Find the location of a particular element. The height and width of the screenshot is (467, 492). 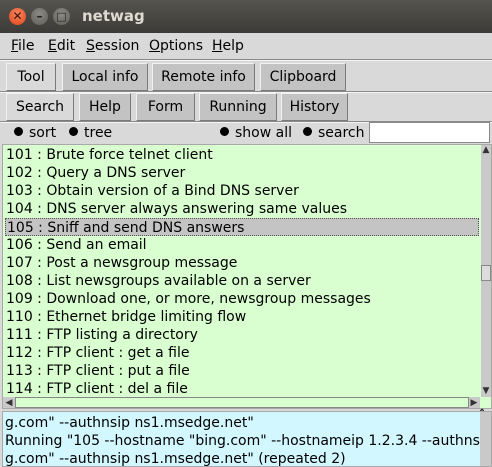

list-horizontal-scrollbar: ◀ ▶ is located at coordinates (241, 402).